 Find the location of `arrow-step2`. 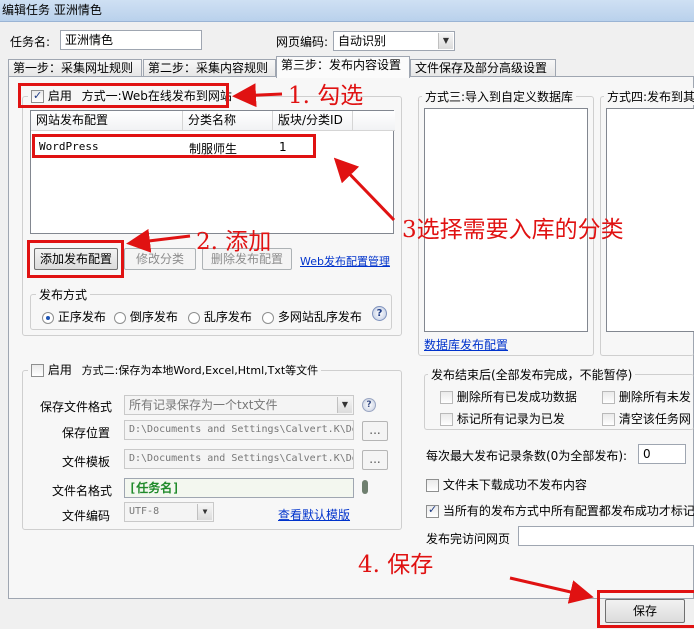

arrow-step2 is located at coordinates (158, 240).